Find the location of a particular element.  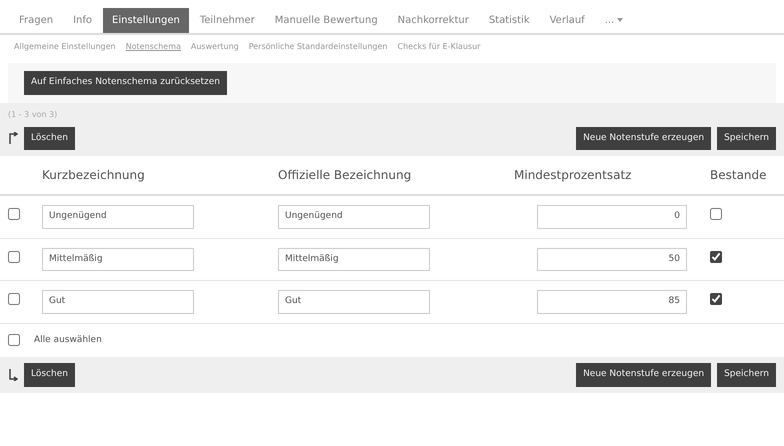

select-all-label: Alle auswählen is located at coordinates (68, 340).